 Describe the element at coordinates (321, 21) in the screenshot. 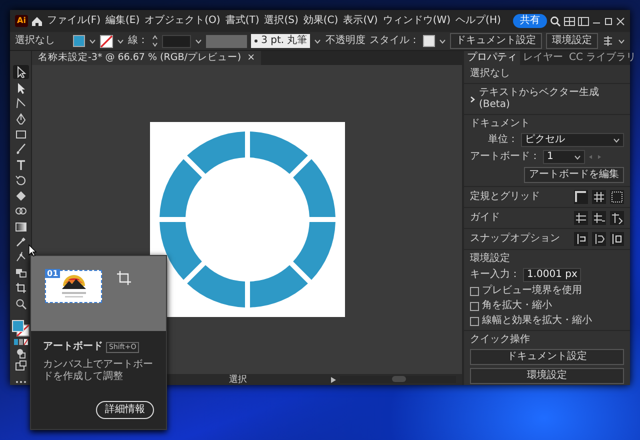

I see `menu-item: 効果(C)` at that location.